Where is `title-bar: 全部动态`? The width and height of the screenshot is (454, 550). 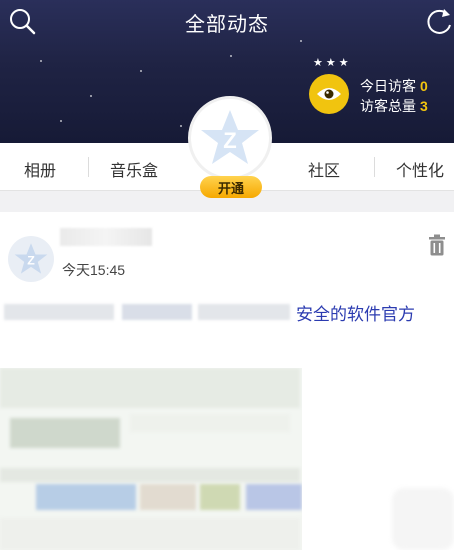
title-bar: 全部动态 is located at coordinates (227, 22).